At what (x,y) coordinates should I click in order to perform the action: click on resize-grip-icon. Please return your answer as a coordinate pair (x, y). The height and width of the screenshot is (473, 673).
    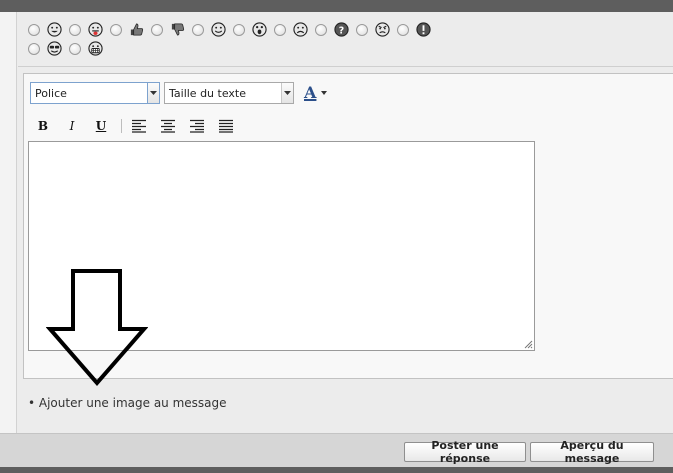
    Looking at the image, I should click on (528, 344).